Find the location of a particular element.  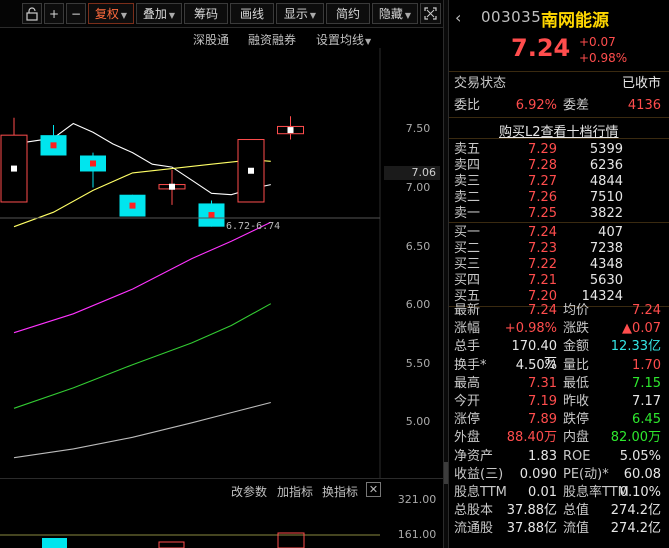

candles is located at coordinates (152, 171).